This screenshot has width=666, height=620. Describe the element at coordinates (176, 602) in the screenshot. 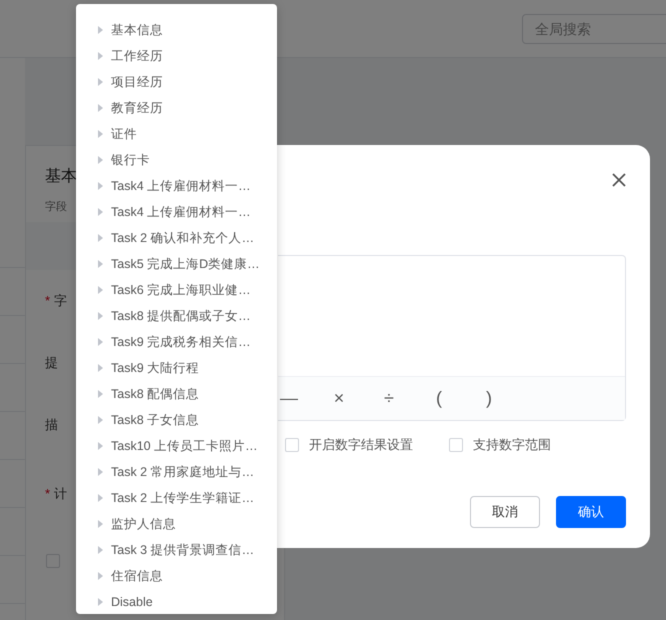

I see `menu-item: Disable` at that location.